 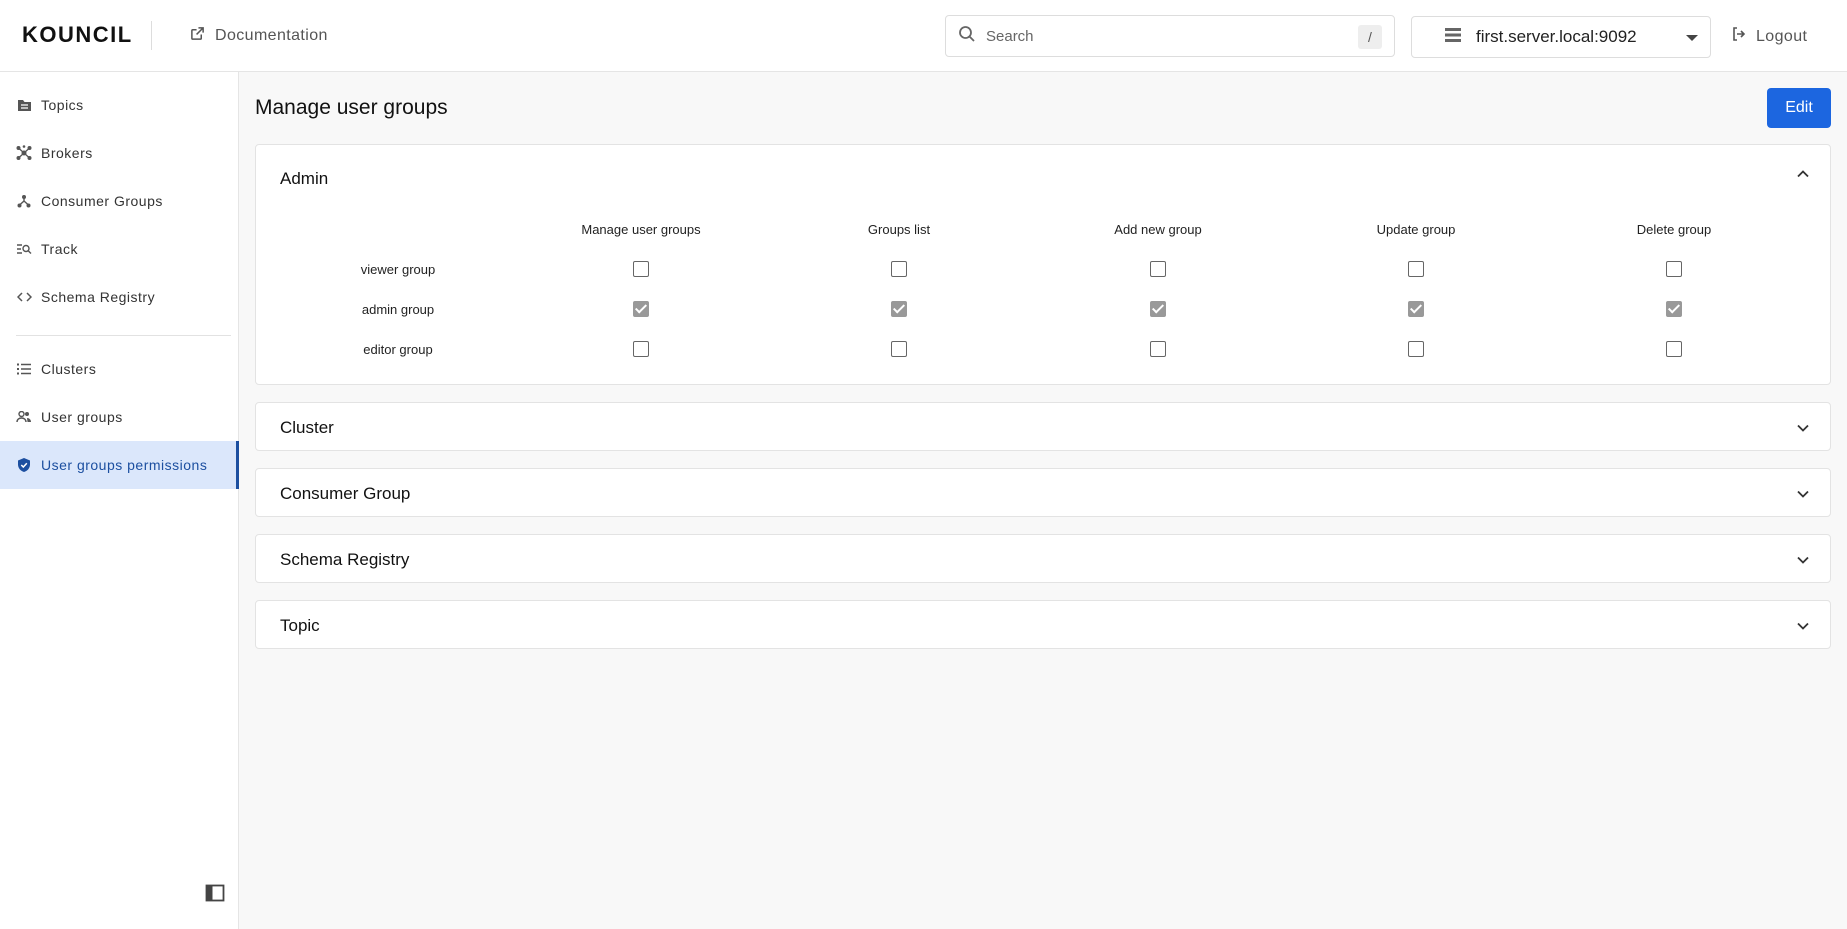 What do you see at coordinates (119, 369) in the screenshot?
I see `sidebar-item-clusters: Clusters` at bounding box center [119, 369].